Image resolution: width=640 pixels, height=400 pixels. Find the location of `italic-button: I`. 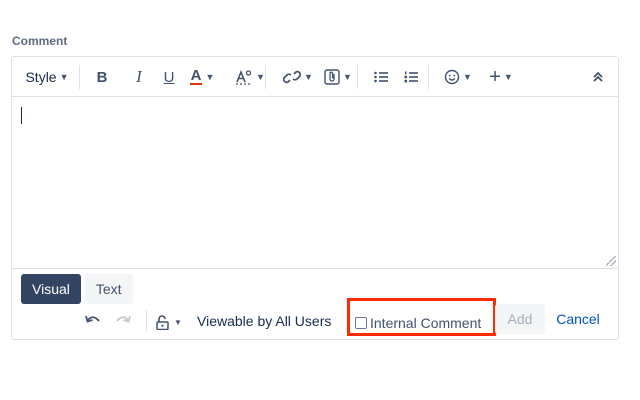

italic-button: I is located at coordinates (139, 77).